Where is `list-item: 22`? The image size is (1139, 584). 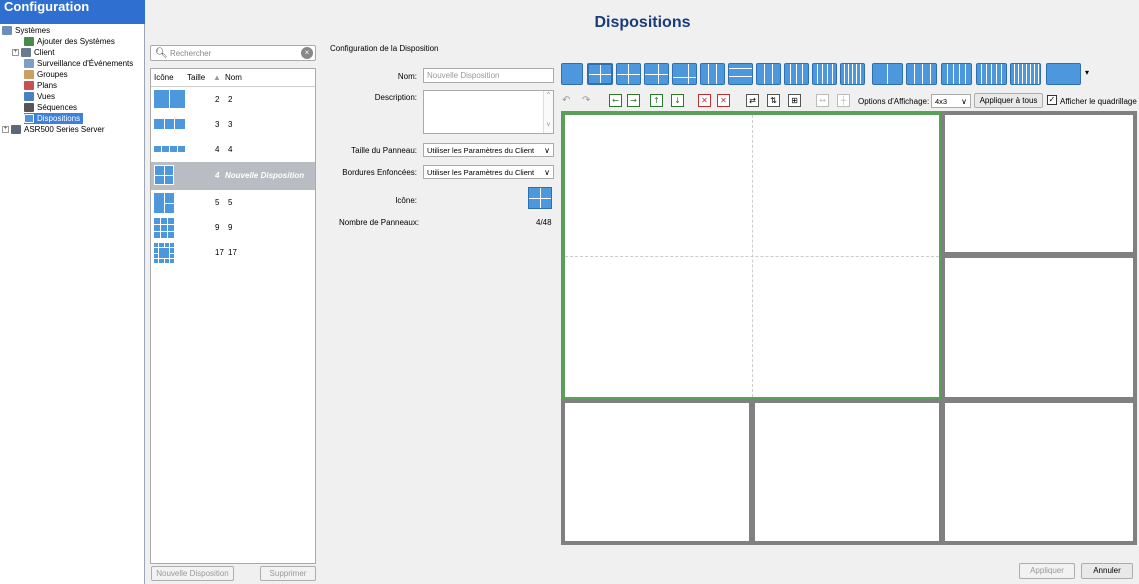
list-item: 22 is located at coordinates (233, 99).